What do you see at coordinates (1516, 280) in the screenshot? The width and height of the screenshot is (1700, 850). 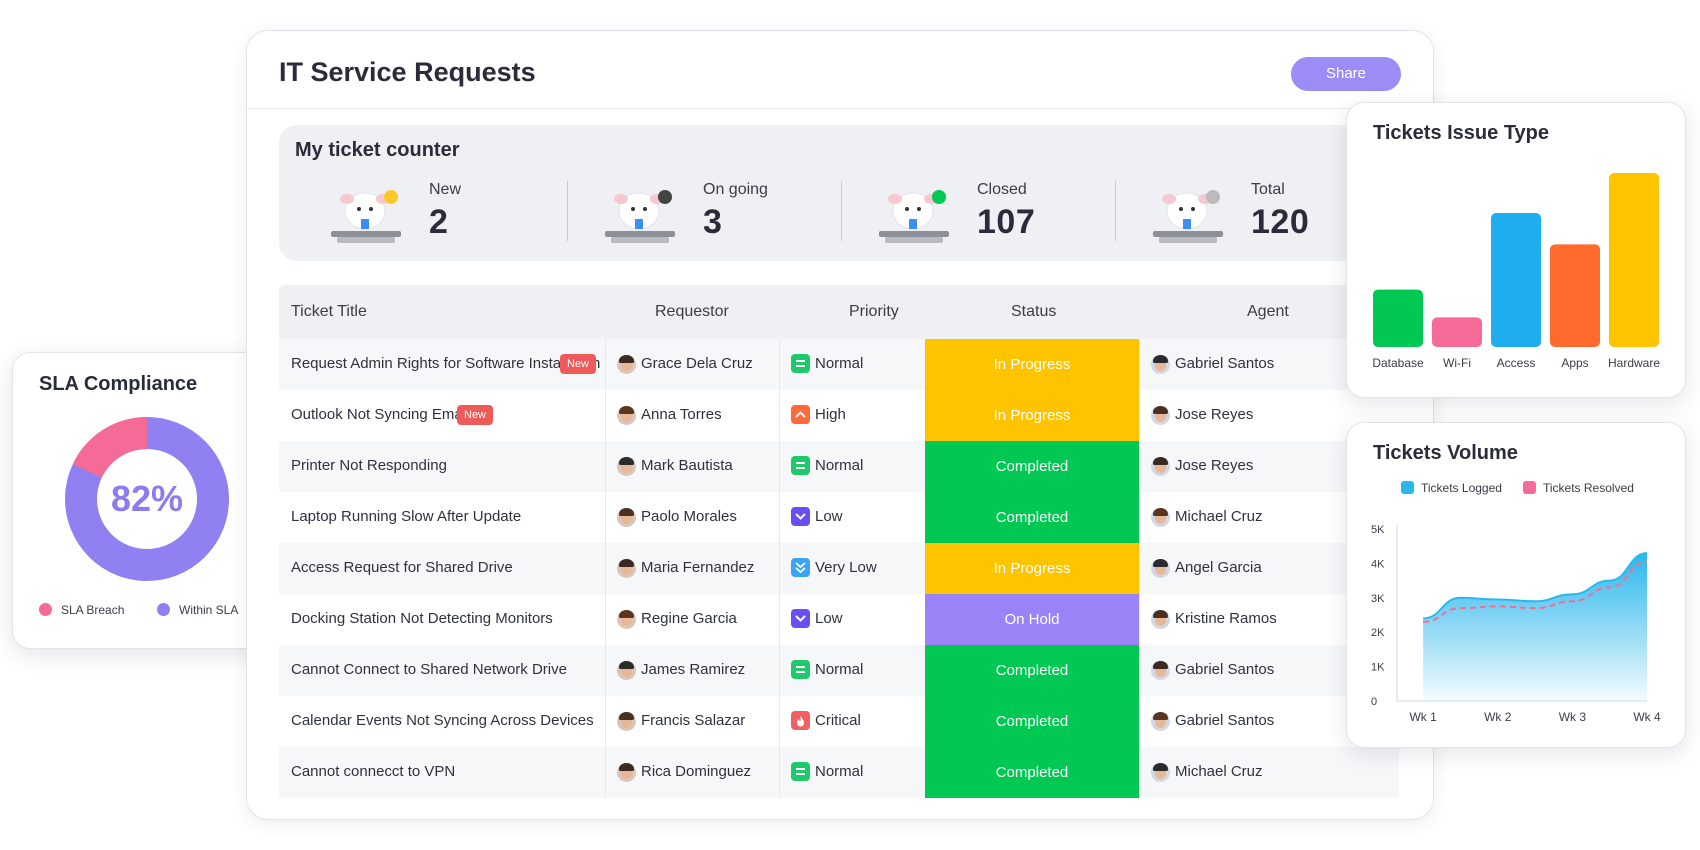 I see `bar-access` at bounding box center [1516, 280].